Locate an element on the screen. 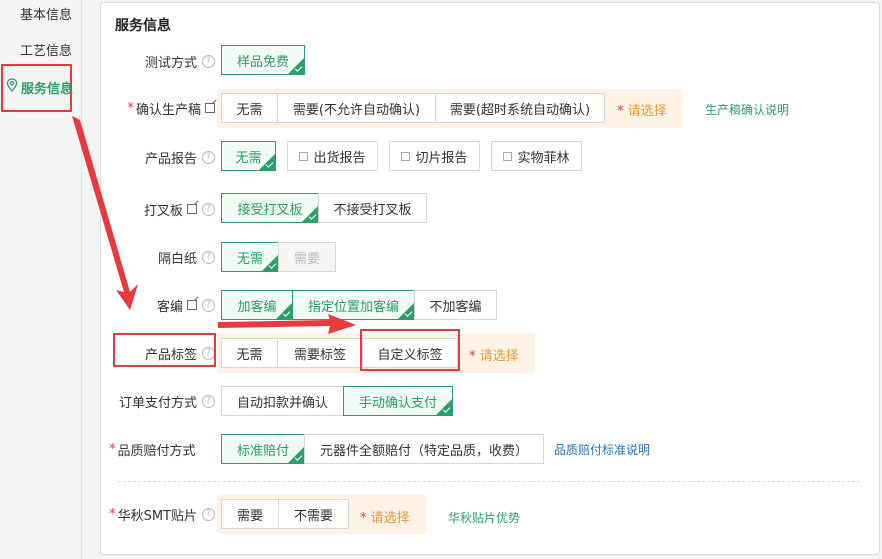 The width and height of the screenshot is (882, 559). annotation-arrow-right is located at coordinates (287, 324).